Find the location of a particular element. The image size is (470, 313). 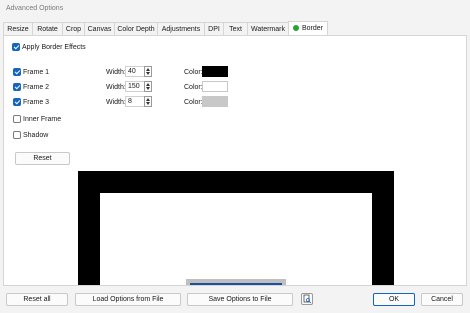

reset-button-label: Reset is located at coordinates (42, 158).